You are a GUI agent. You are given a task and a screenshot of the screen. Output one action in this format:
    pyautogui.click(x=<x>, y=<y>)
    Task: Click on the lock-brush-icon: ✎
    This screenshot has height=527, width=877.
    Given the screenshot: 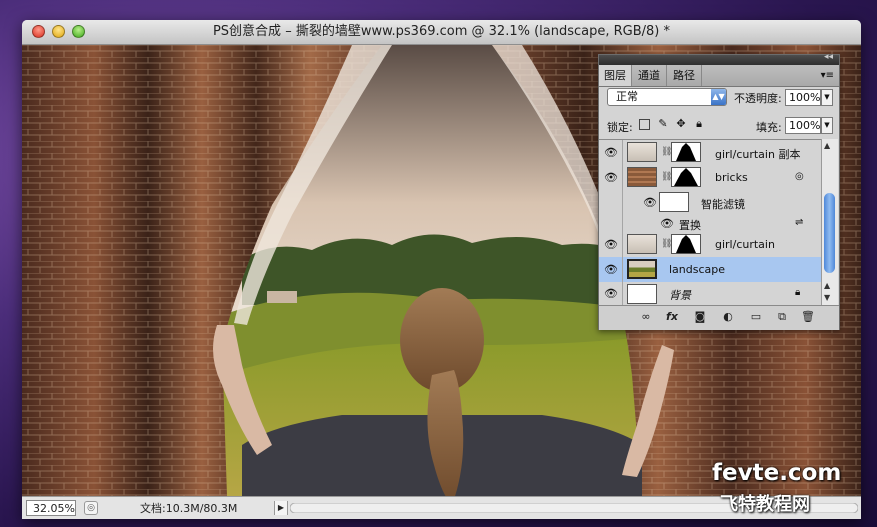 What is the action you would take?
    pyautogui.click(x=663, y=124)
    